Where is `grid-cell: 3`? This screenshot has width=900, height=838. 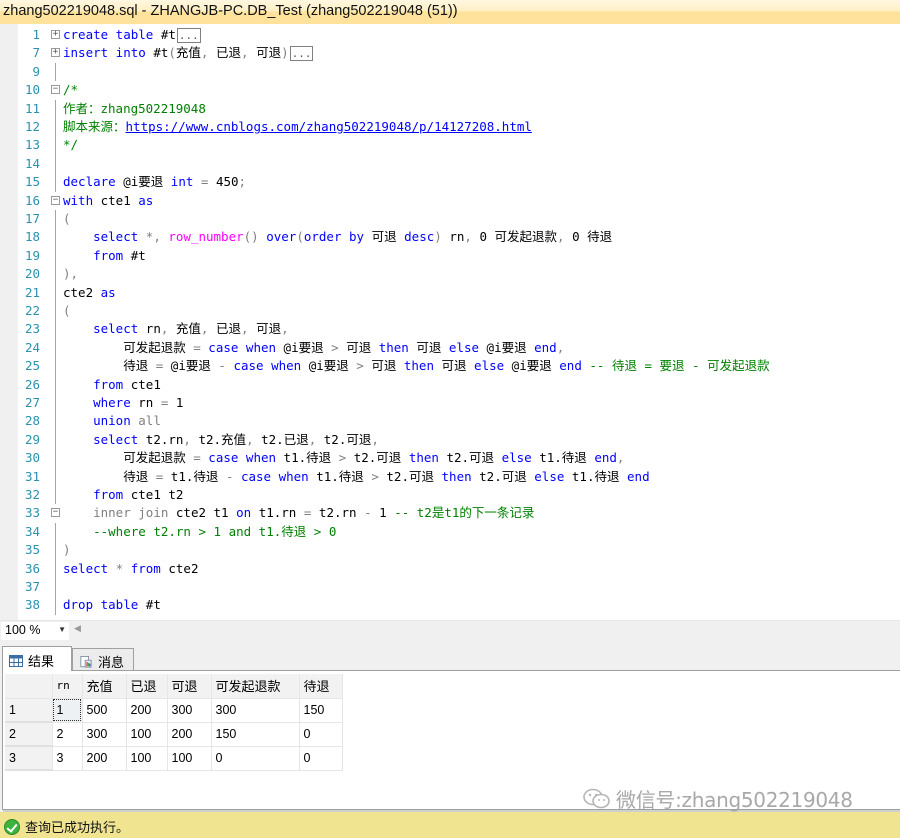
grid-cell: 3 is located at coordinates (67, 758).